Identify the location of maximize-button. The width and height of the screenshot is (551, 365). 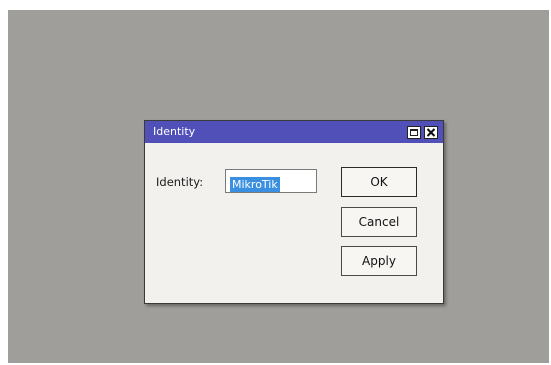
(414, 132).